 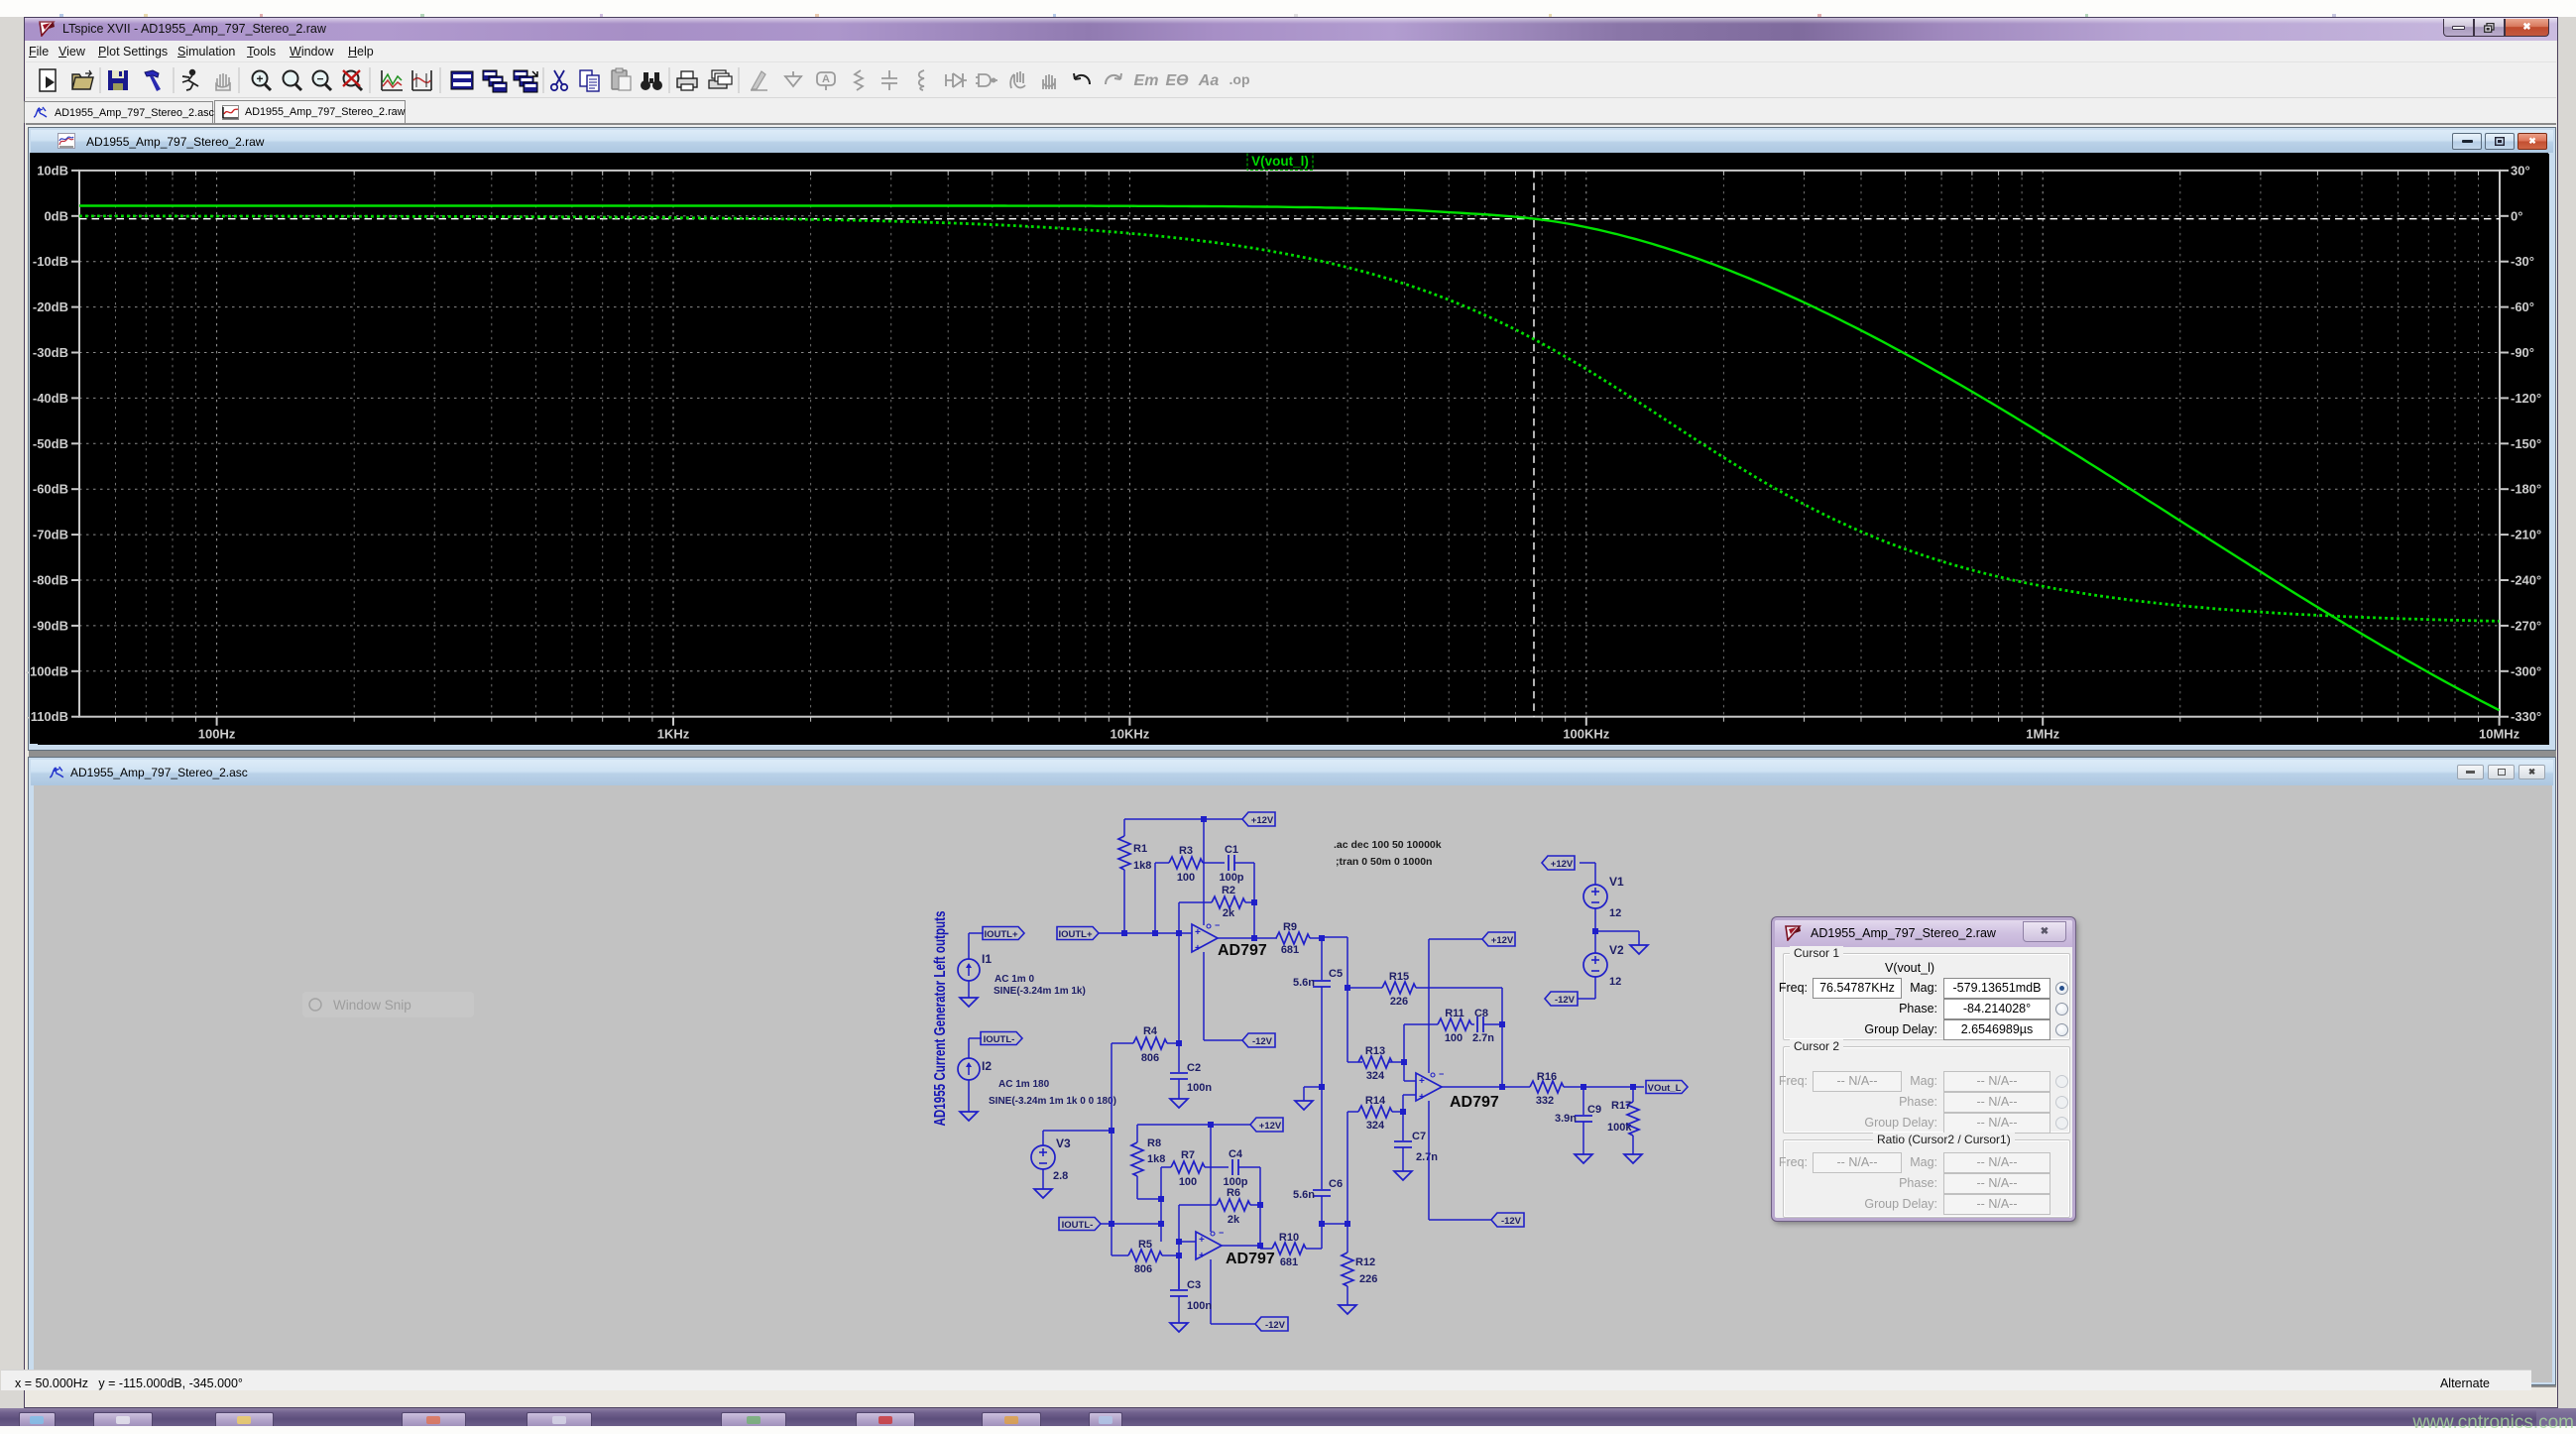 What do you see at coordinates (56, 215) in the screenshot?
I see `svg-text: 0dB` at bounding box center [56, 215].